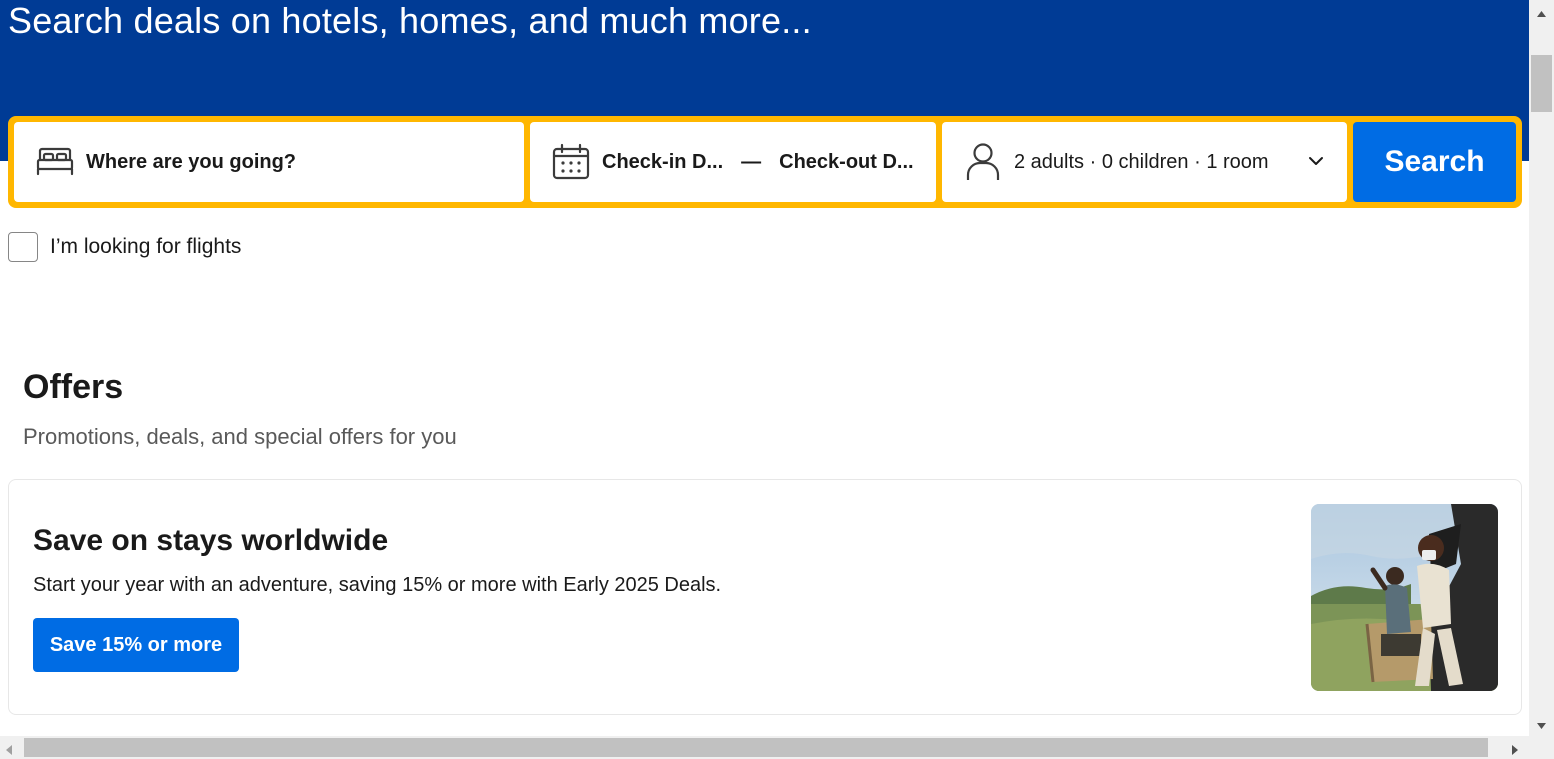  What do you see at coordinates (1434, 162) in the screenshot?
I see `search-button: Search` at bounding box center [1434, 162].